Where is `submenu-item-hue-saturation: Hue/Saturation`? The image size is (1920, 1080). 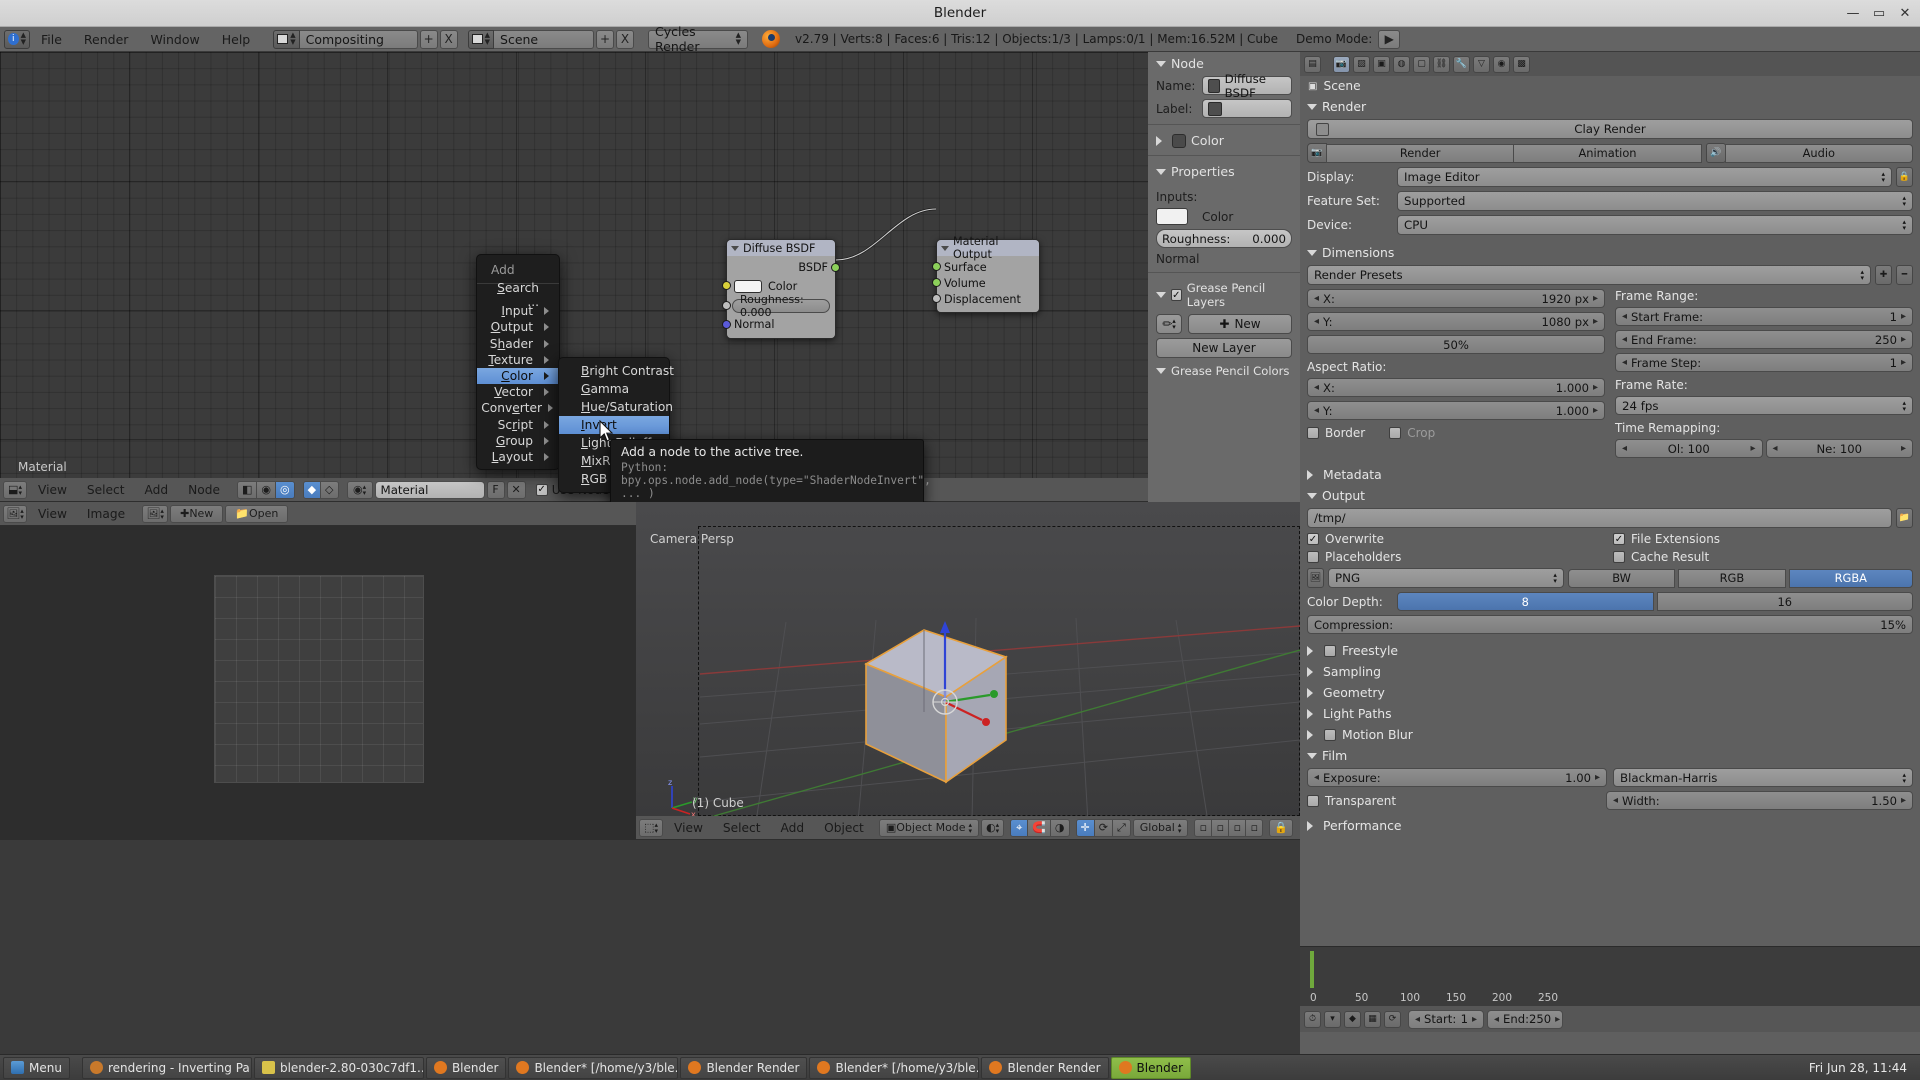
submenu-item-hue-saturation: Hue/Saturation is located at coordinates (616, 407).